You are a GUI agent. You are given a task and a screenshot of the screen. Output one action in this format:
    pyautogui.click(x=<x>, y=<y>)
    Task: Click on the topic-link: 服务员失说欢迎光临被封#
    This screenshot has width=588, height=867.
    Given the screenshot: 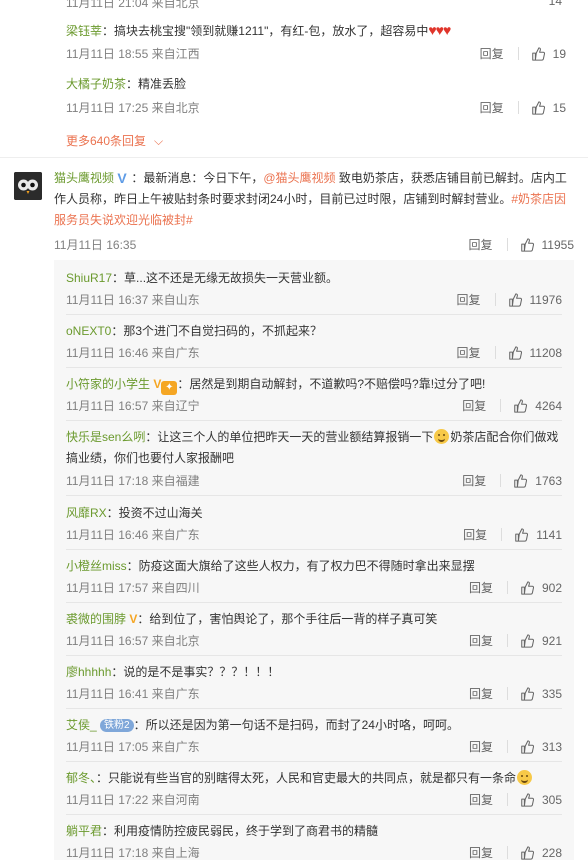 What is the action you would take?
    pyautogui.click(x=123, y=220)
    